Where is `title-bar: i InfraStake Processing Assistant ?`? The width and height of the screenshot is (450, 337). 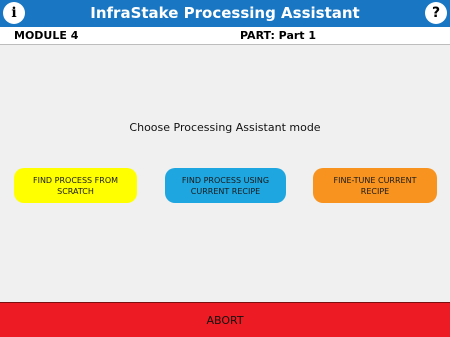
title-bar: i InfraStake Processing Assistant ? is located at coordinates (225, 13).